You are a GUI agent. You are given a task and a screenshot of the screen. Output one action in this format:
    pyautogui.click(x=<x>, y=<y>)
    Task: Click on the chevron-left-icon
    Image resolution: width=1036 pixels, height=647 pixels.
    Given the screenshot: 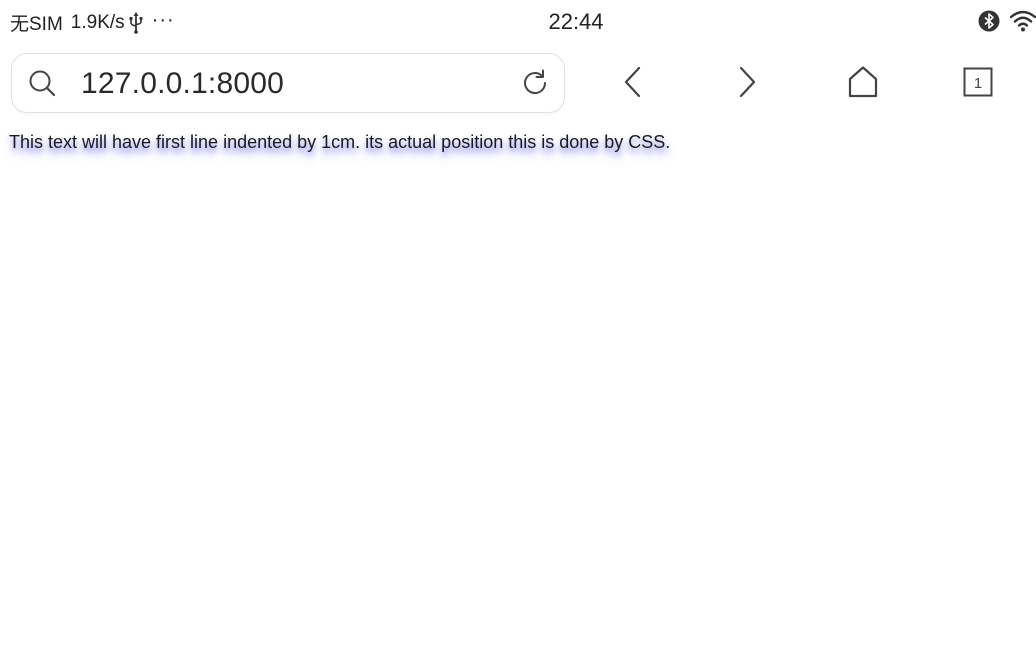 What is the action you would take?
    pyautogui.click(x=632, y=82)
    